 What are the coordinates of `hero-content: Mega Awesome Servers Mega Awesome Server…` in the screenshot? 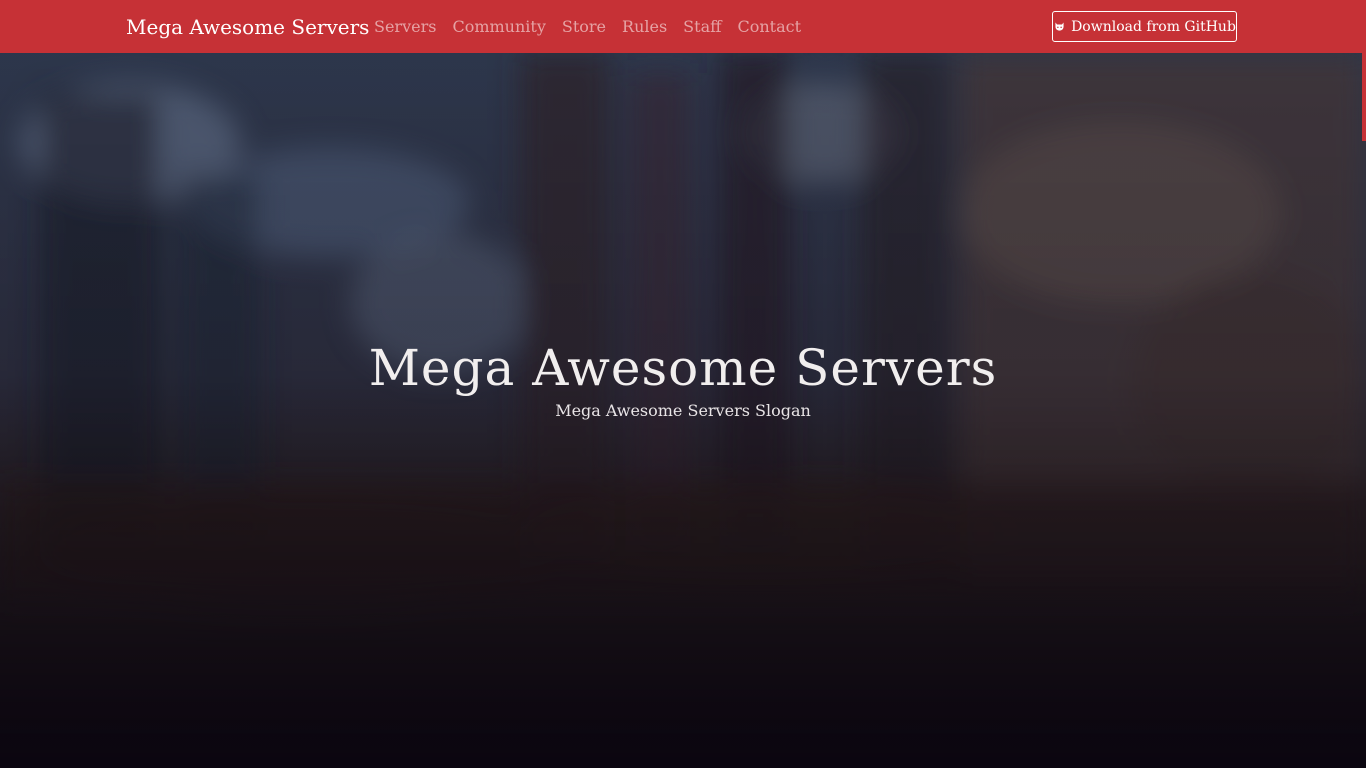 It's located at (683, 380).